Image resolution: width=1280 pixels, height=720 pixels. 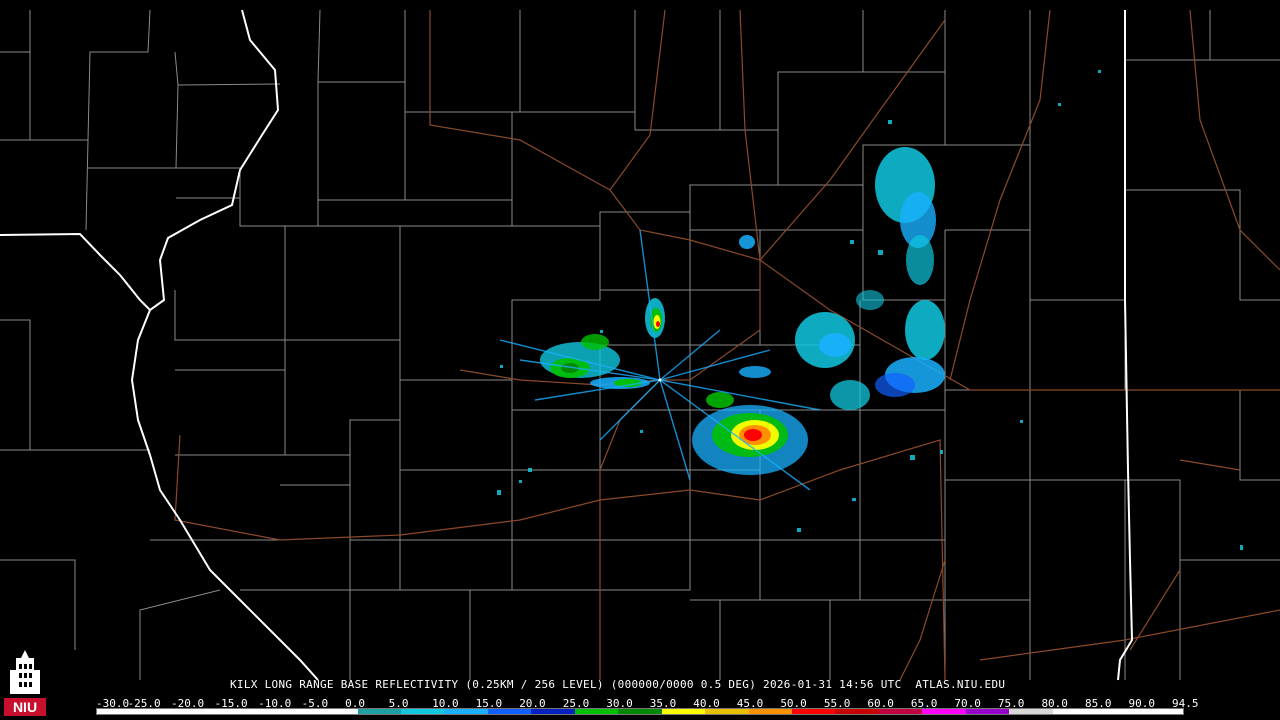 What do you see at coordinates (25, 707) in the screenshot?
I see `logo-text: NIU` at bounding box center [25, 707].